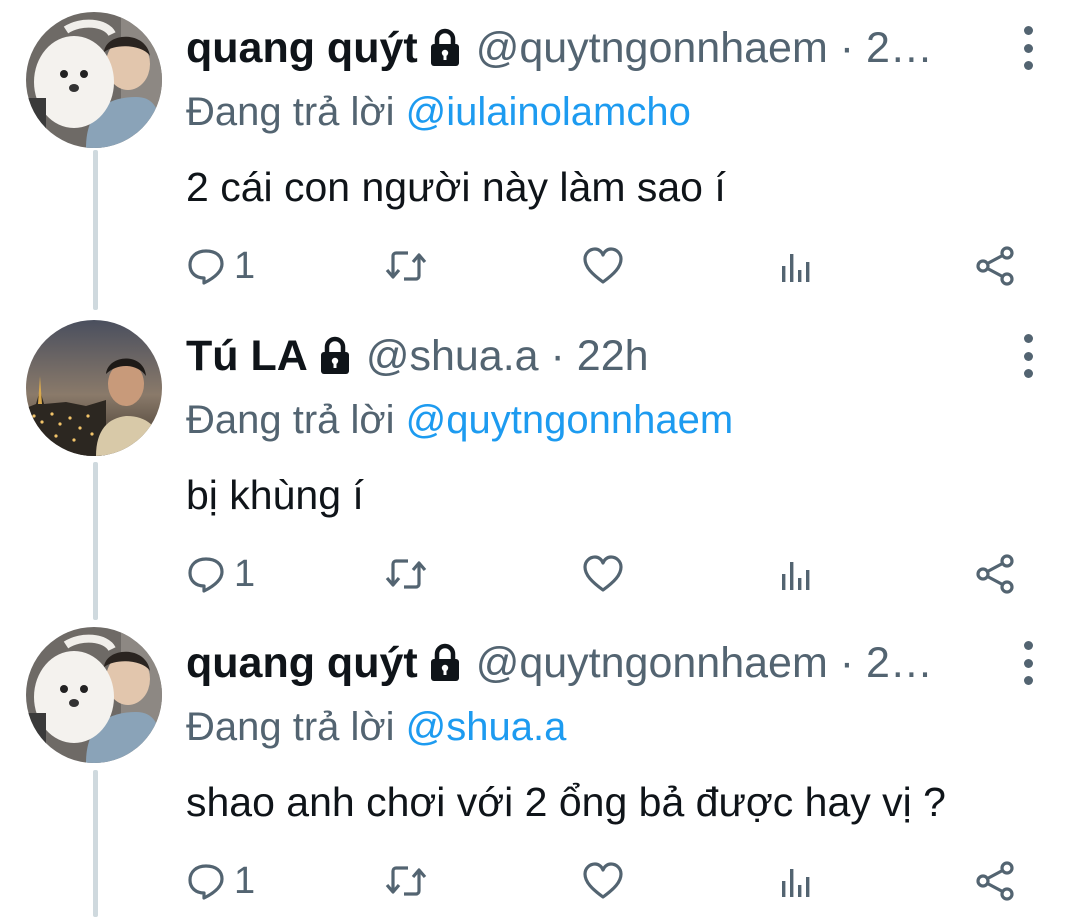 The width and height of the screenshot is (1080, 917). I want to click on mention-link: @iulainolamcho, so click(548, 112).